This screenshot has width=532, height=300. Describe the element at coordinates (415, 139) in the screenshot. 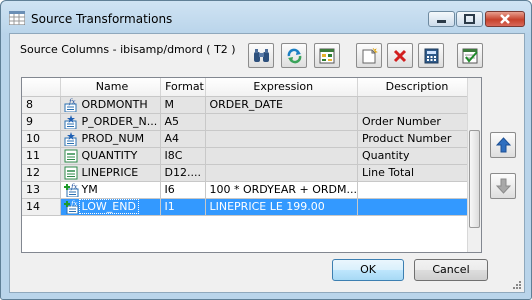

I see `description-cell: Product Number` at that location.